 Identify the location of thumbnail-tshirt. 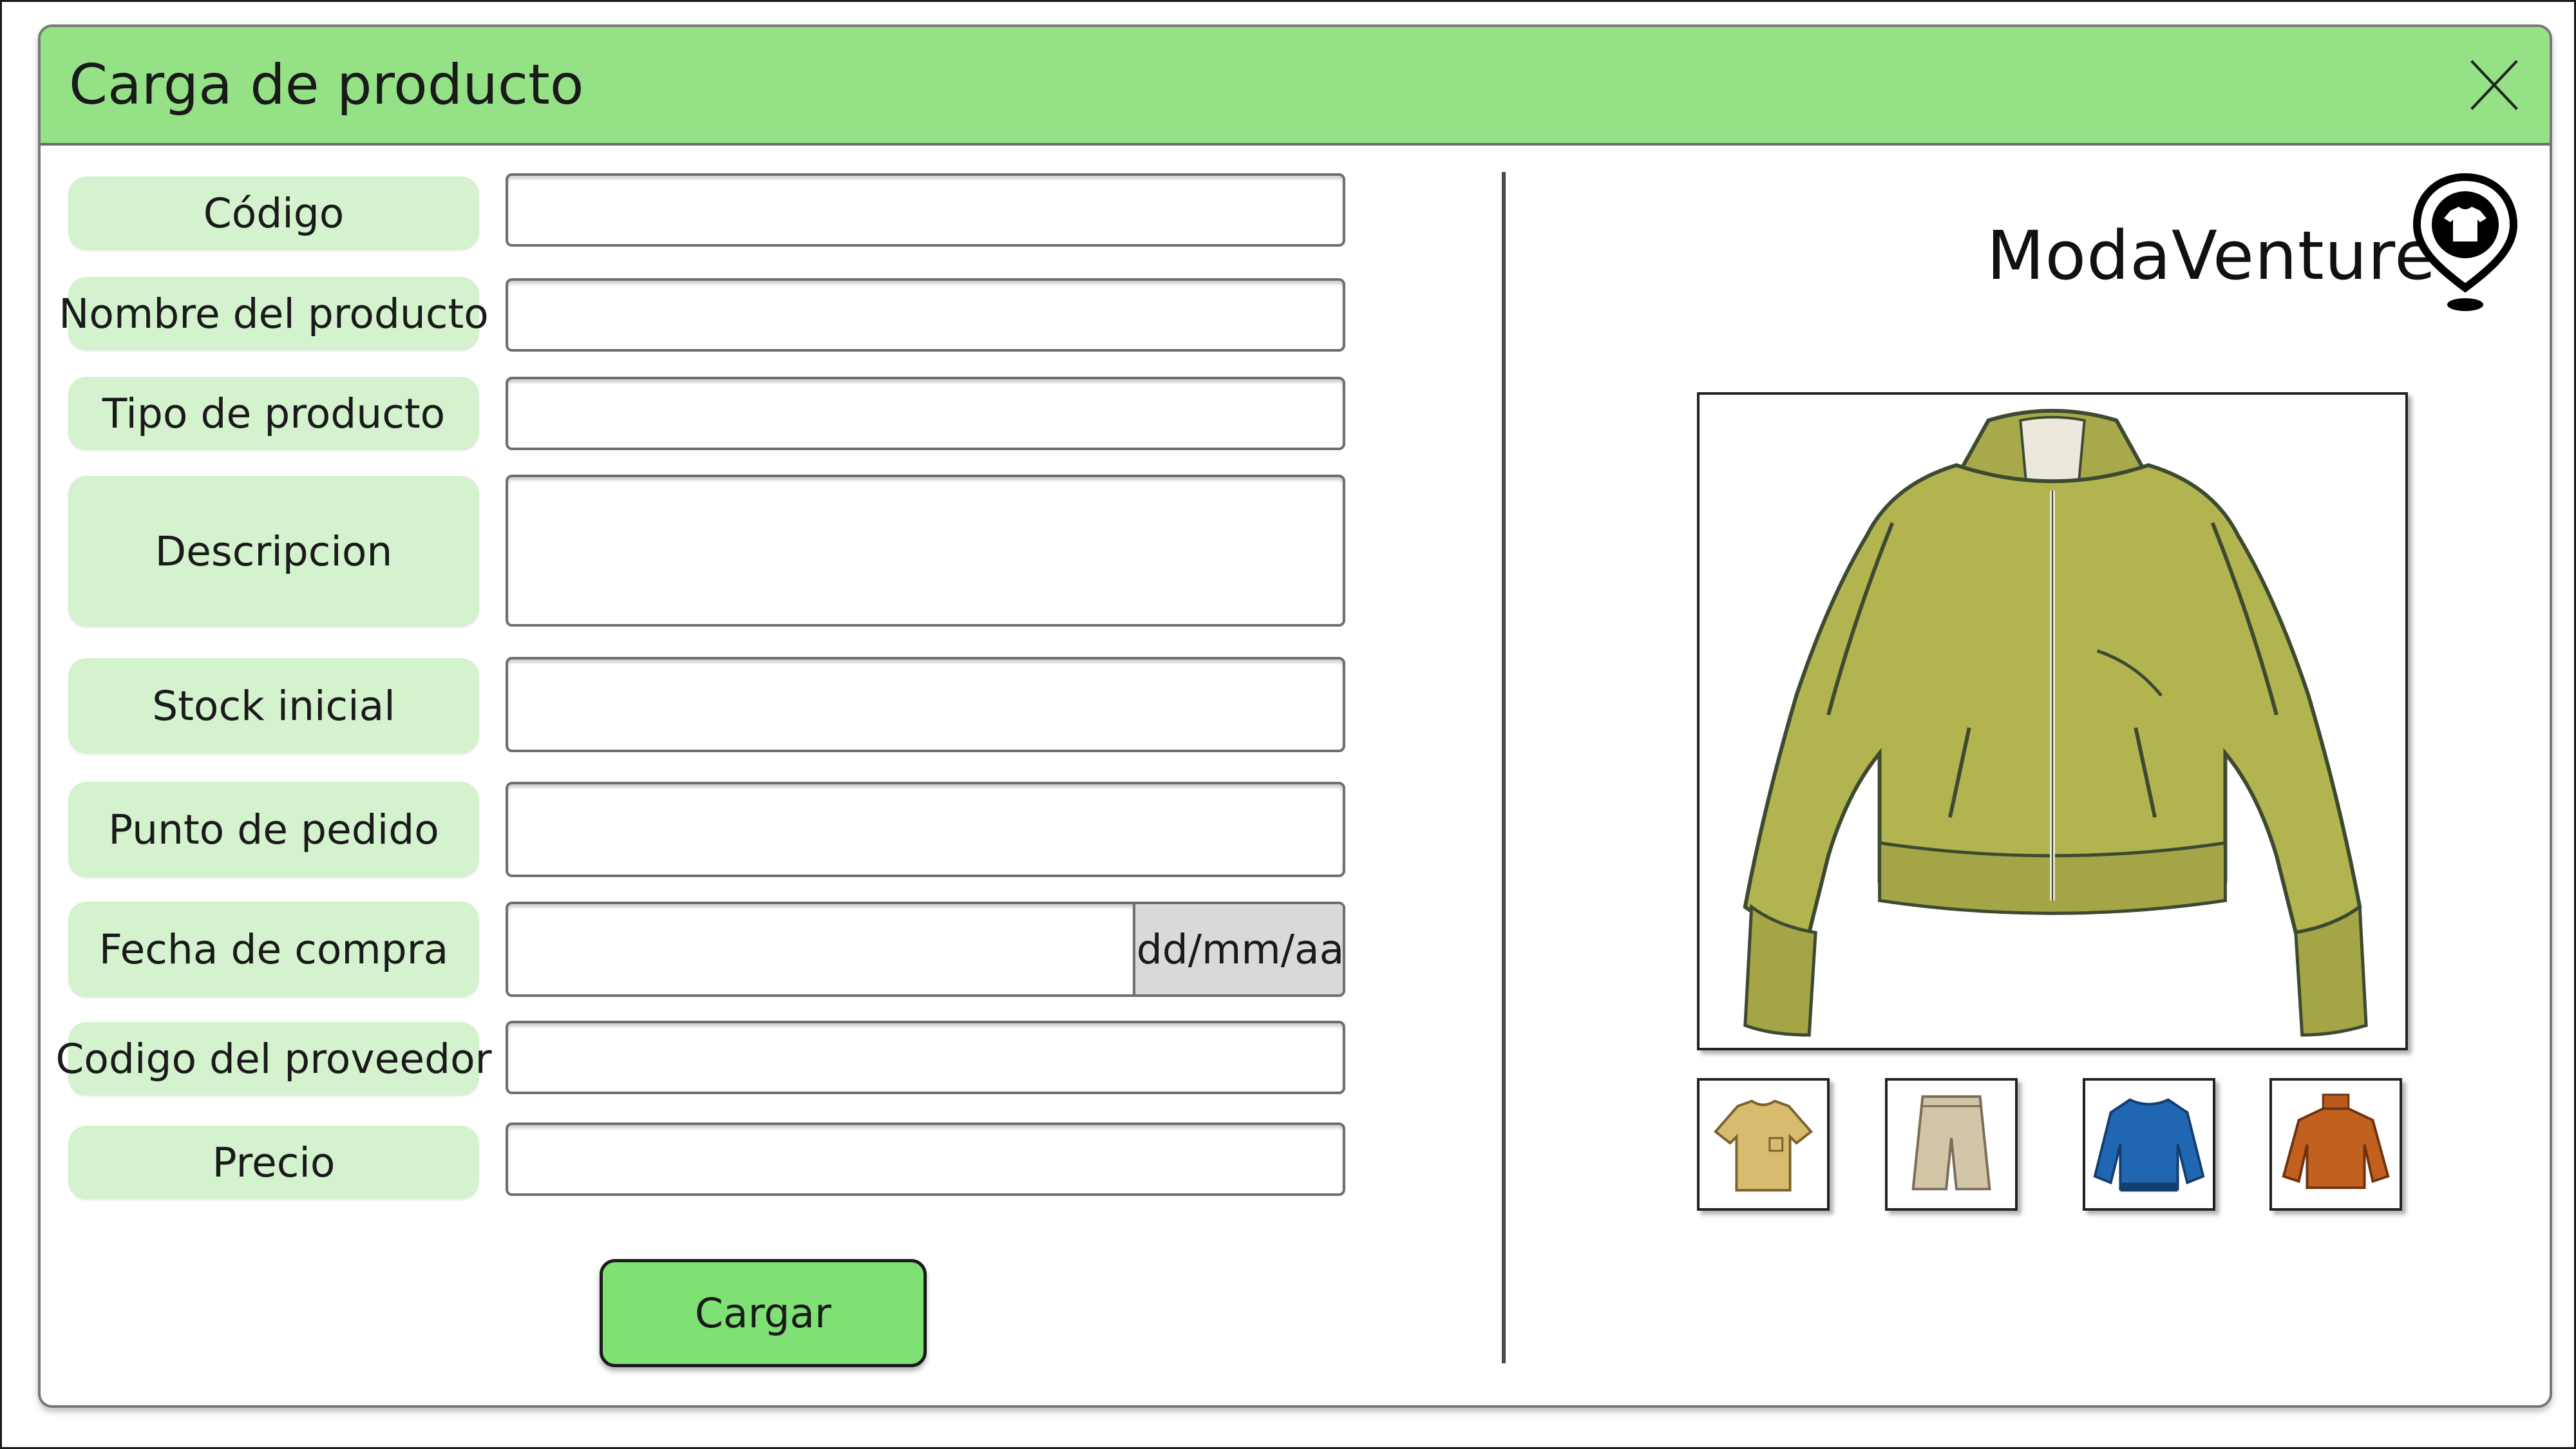
(1764, 1144).